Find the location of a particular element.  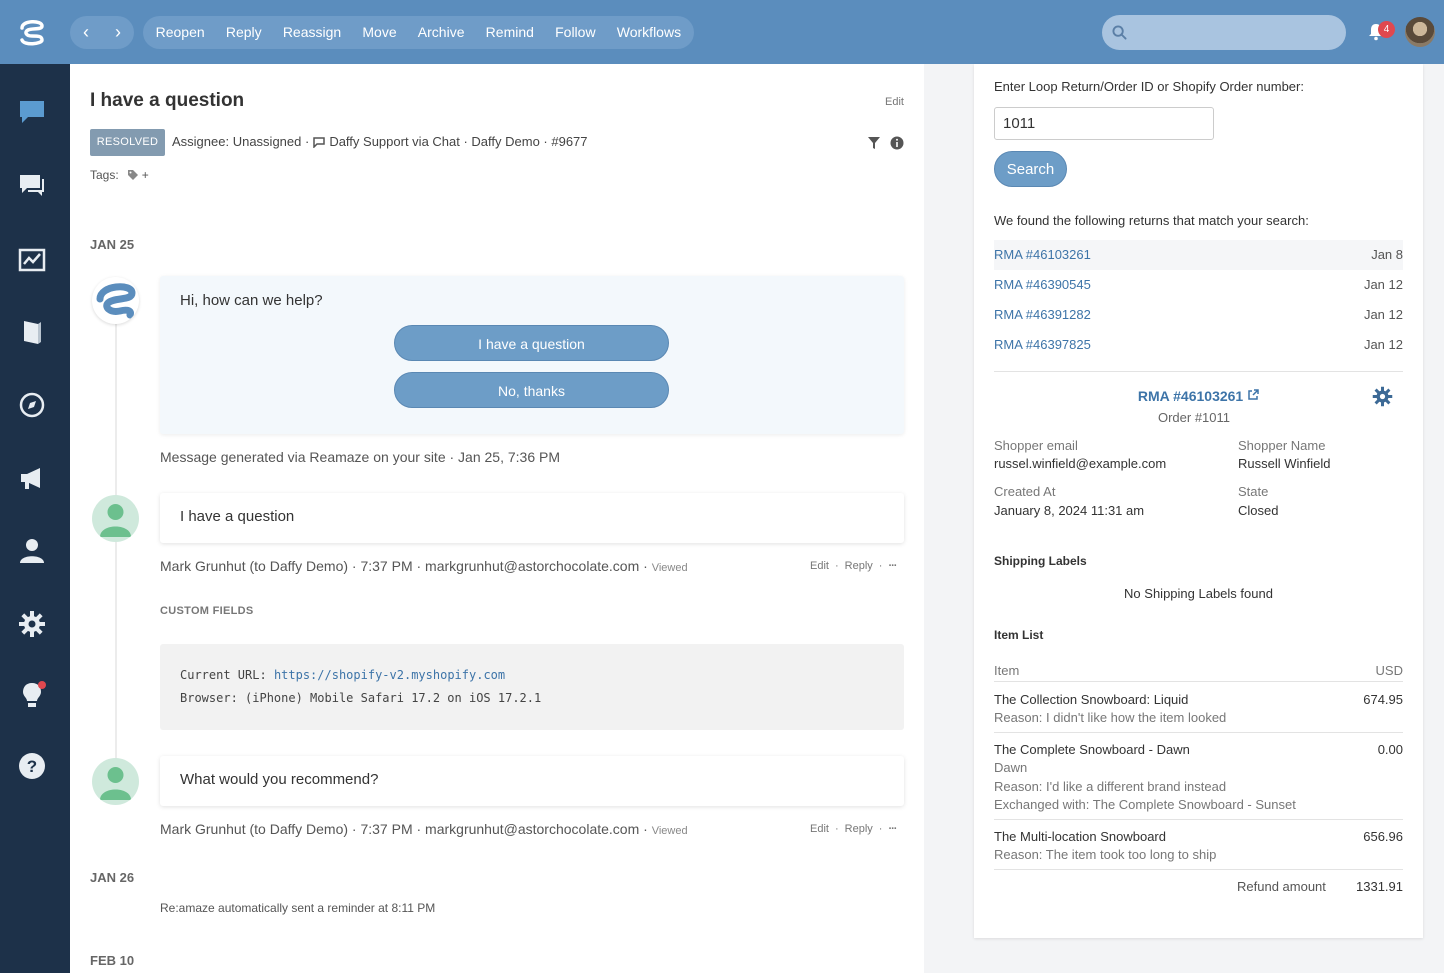

order-number: Order #1011 is located at coordinates (1194, 417).